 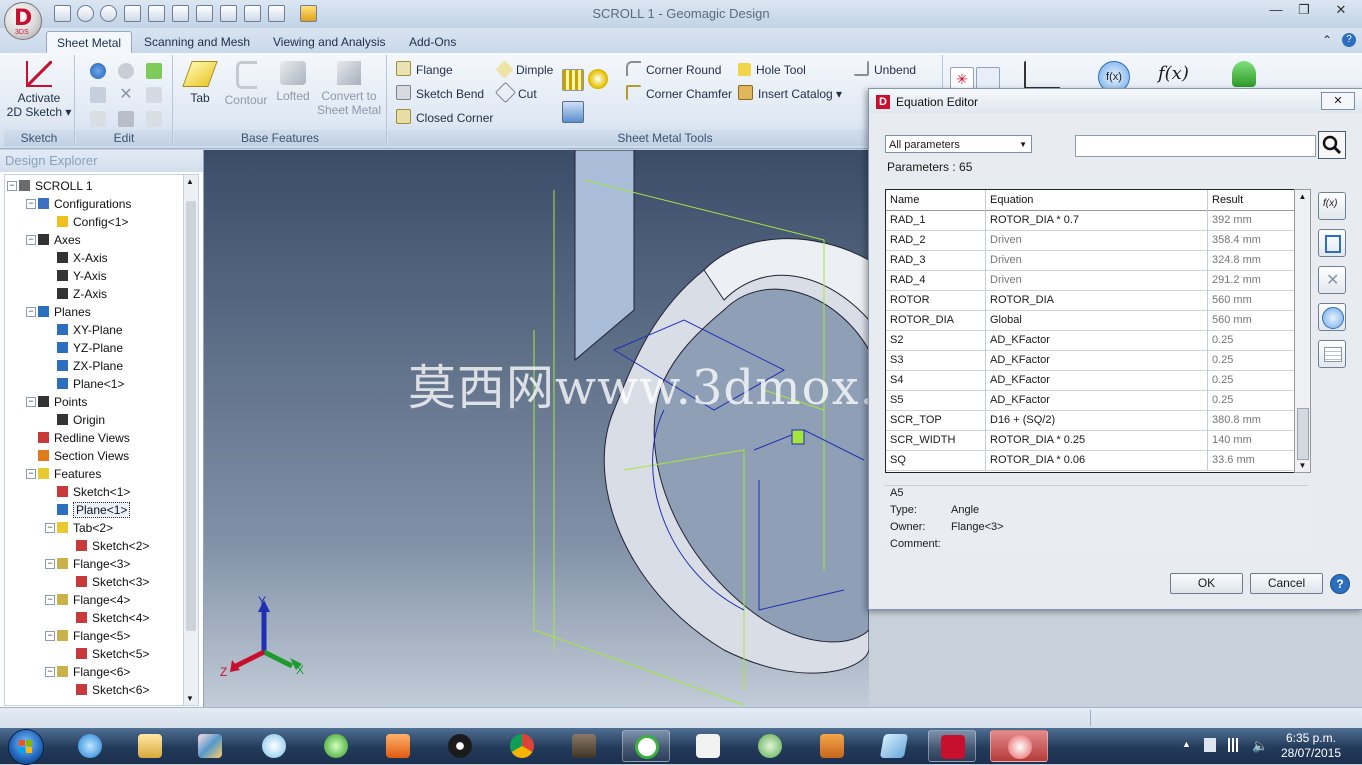 I want to click on table-row: SQ ROTOR_DIA * 0.06 33.6 mm, so click(x=1090, y=460).